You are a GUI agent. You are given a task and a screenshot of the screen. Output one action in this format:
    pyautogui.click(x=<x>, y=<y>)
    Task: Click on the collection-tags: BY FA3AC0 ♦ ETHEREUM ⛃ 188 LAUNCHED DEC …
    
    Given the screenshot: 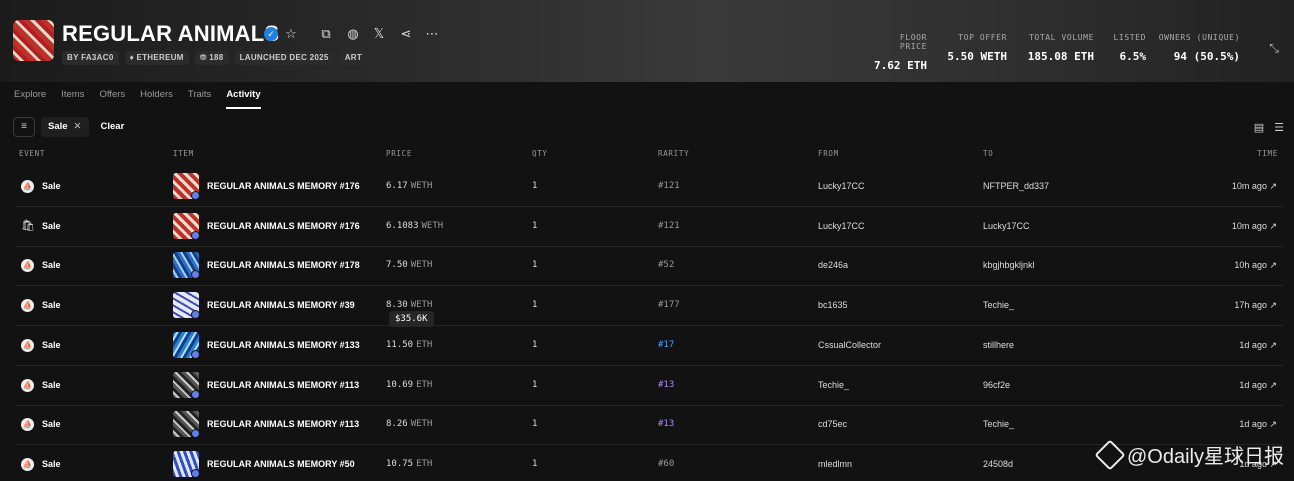 What is the action you would take?
    pyautogui.click(x=215, y=58)
    